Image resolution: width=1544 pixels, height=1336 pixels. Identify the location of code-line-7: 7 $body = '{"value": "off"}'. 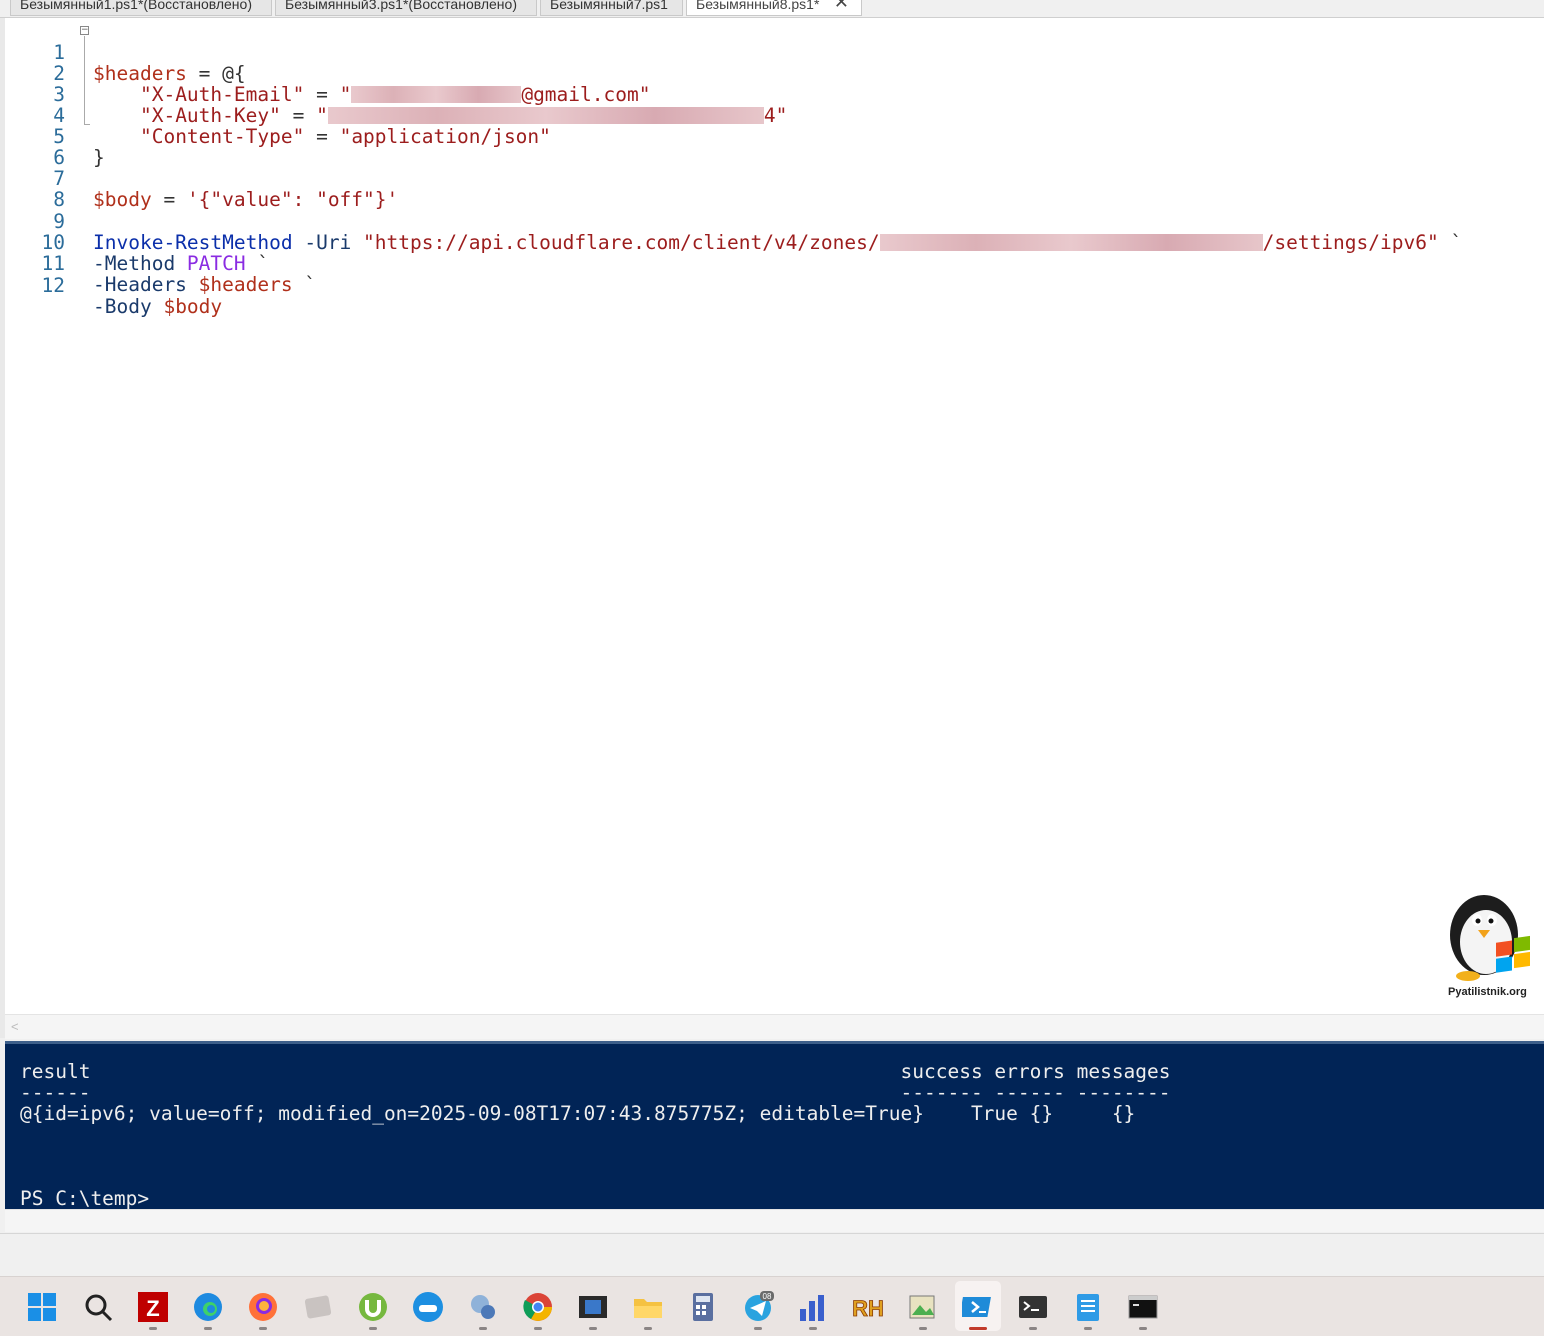
(774, 178).